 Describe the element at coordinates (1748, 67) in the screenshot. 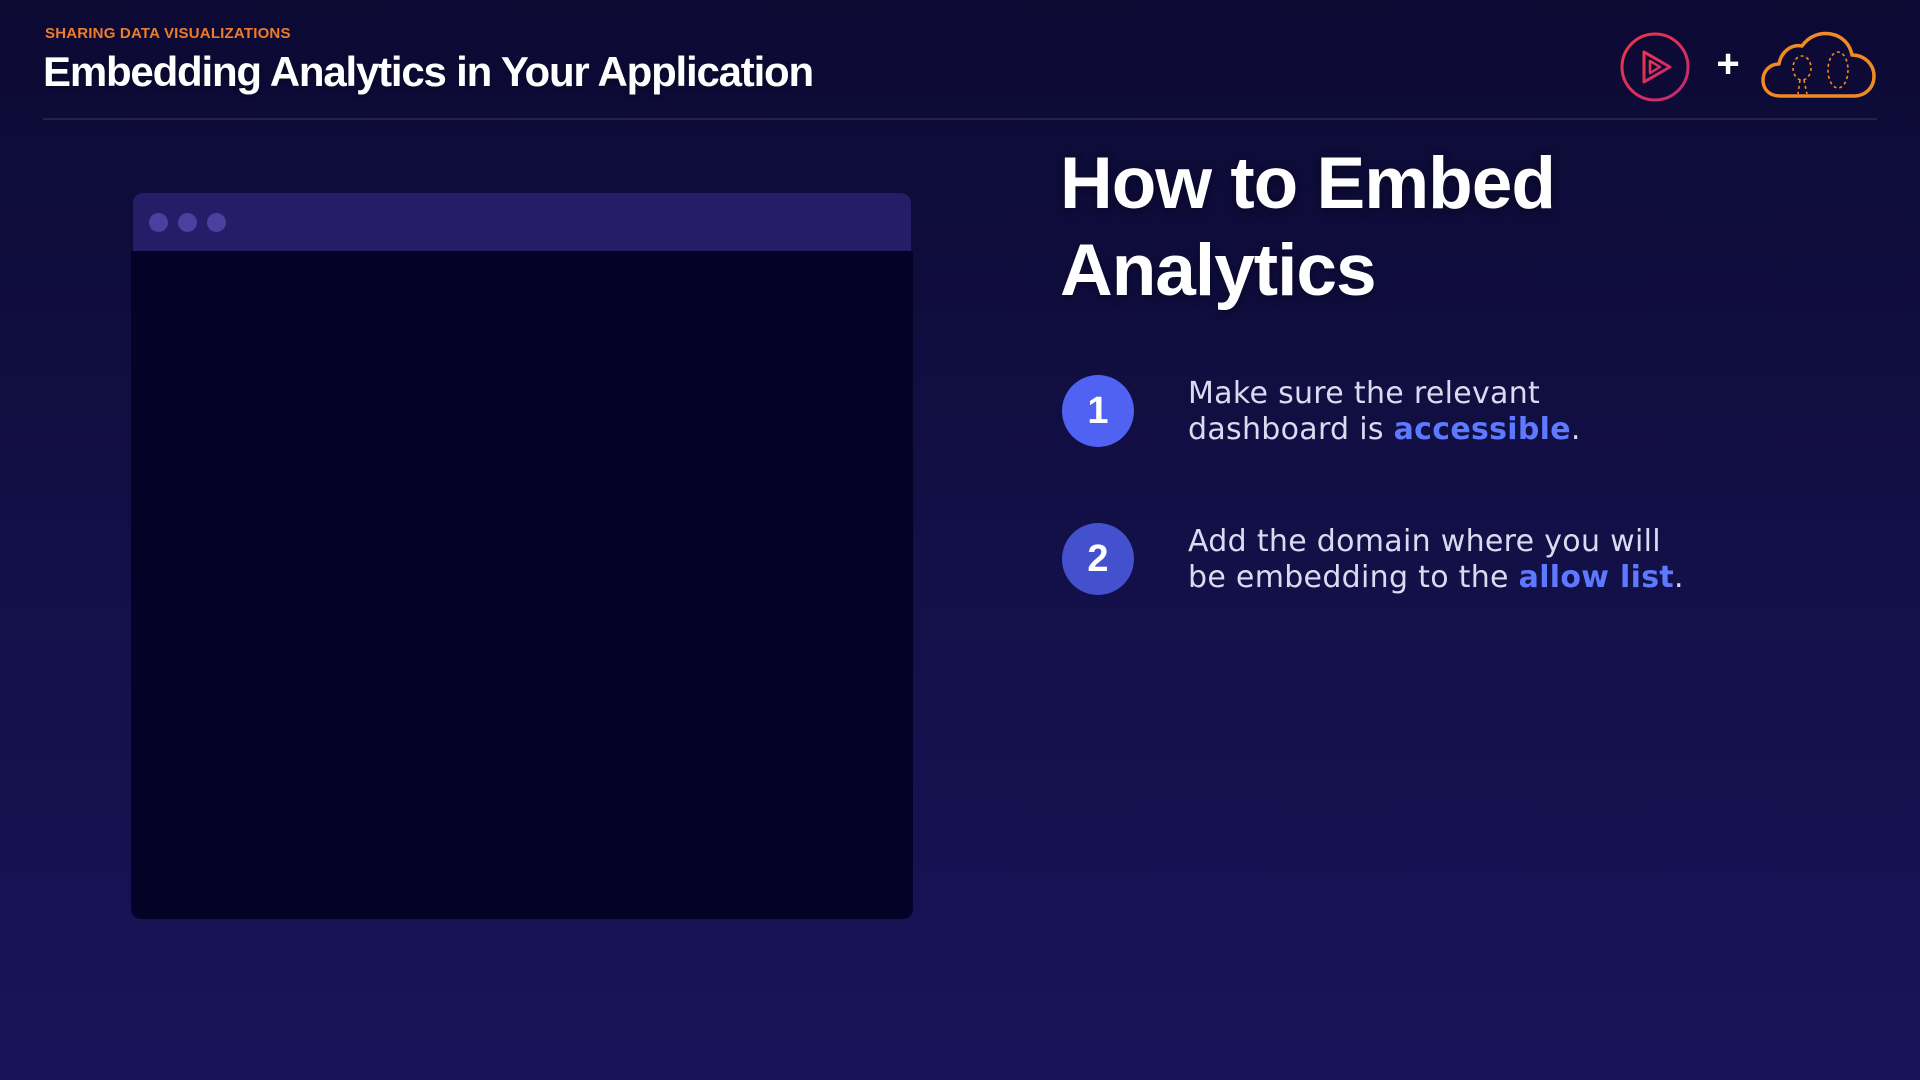

I see `logo-group: +` at that location.